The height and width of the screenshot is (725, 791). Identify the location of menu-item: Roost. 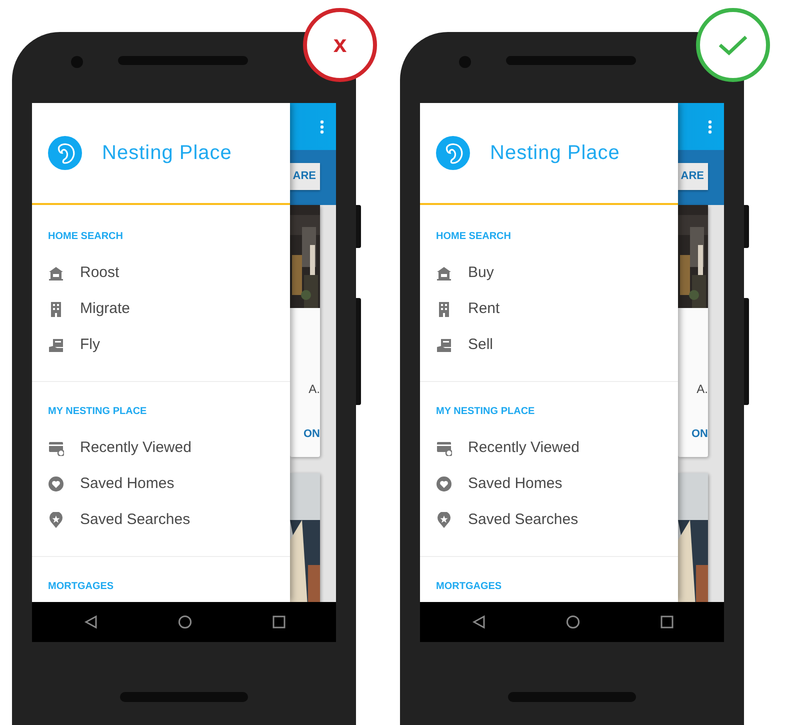
(169, 273).